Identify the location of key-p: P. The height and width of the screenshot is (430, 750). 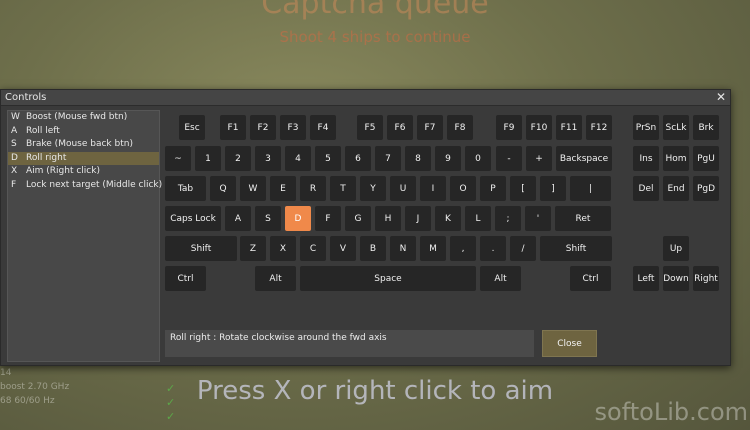
(493, 188).